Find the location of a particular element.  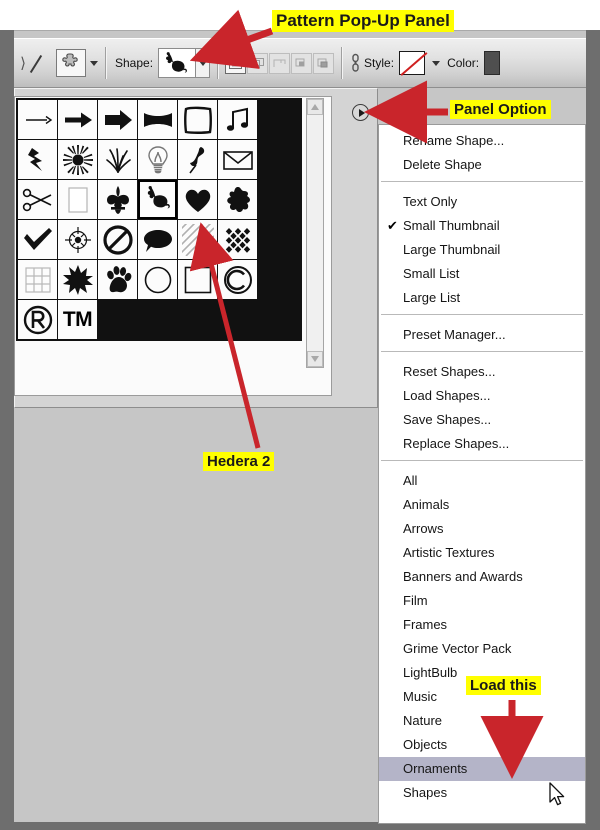

add-to-shape-area-button is located at coordinates (258, 63).